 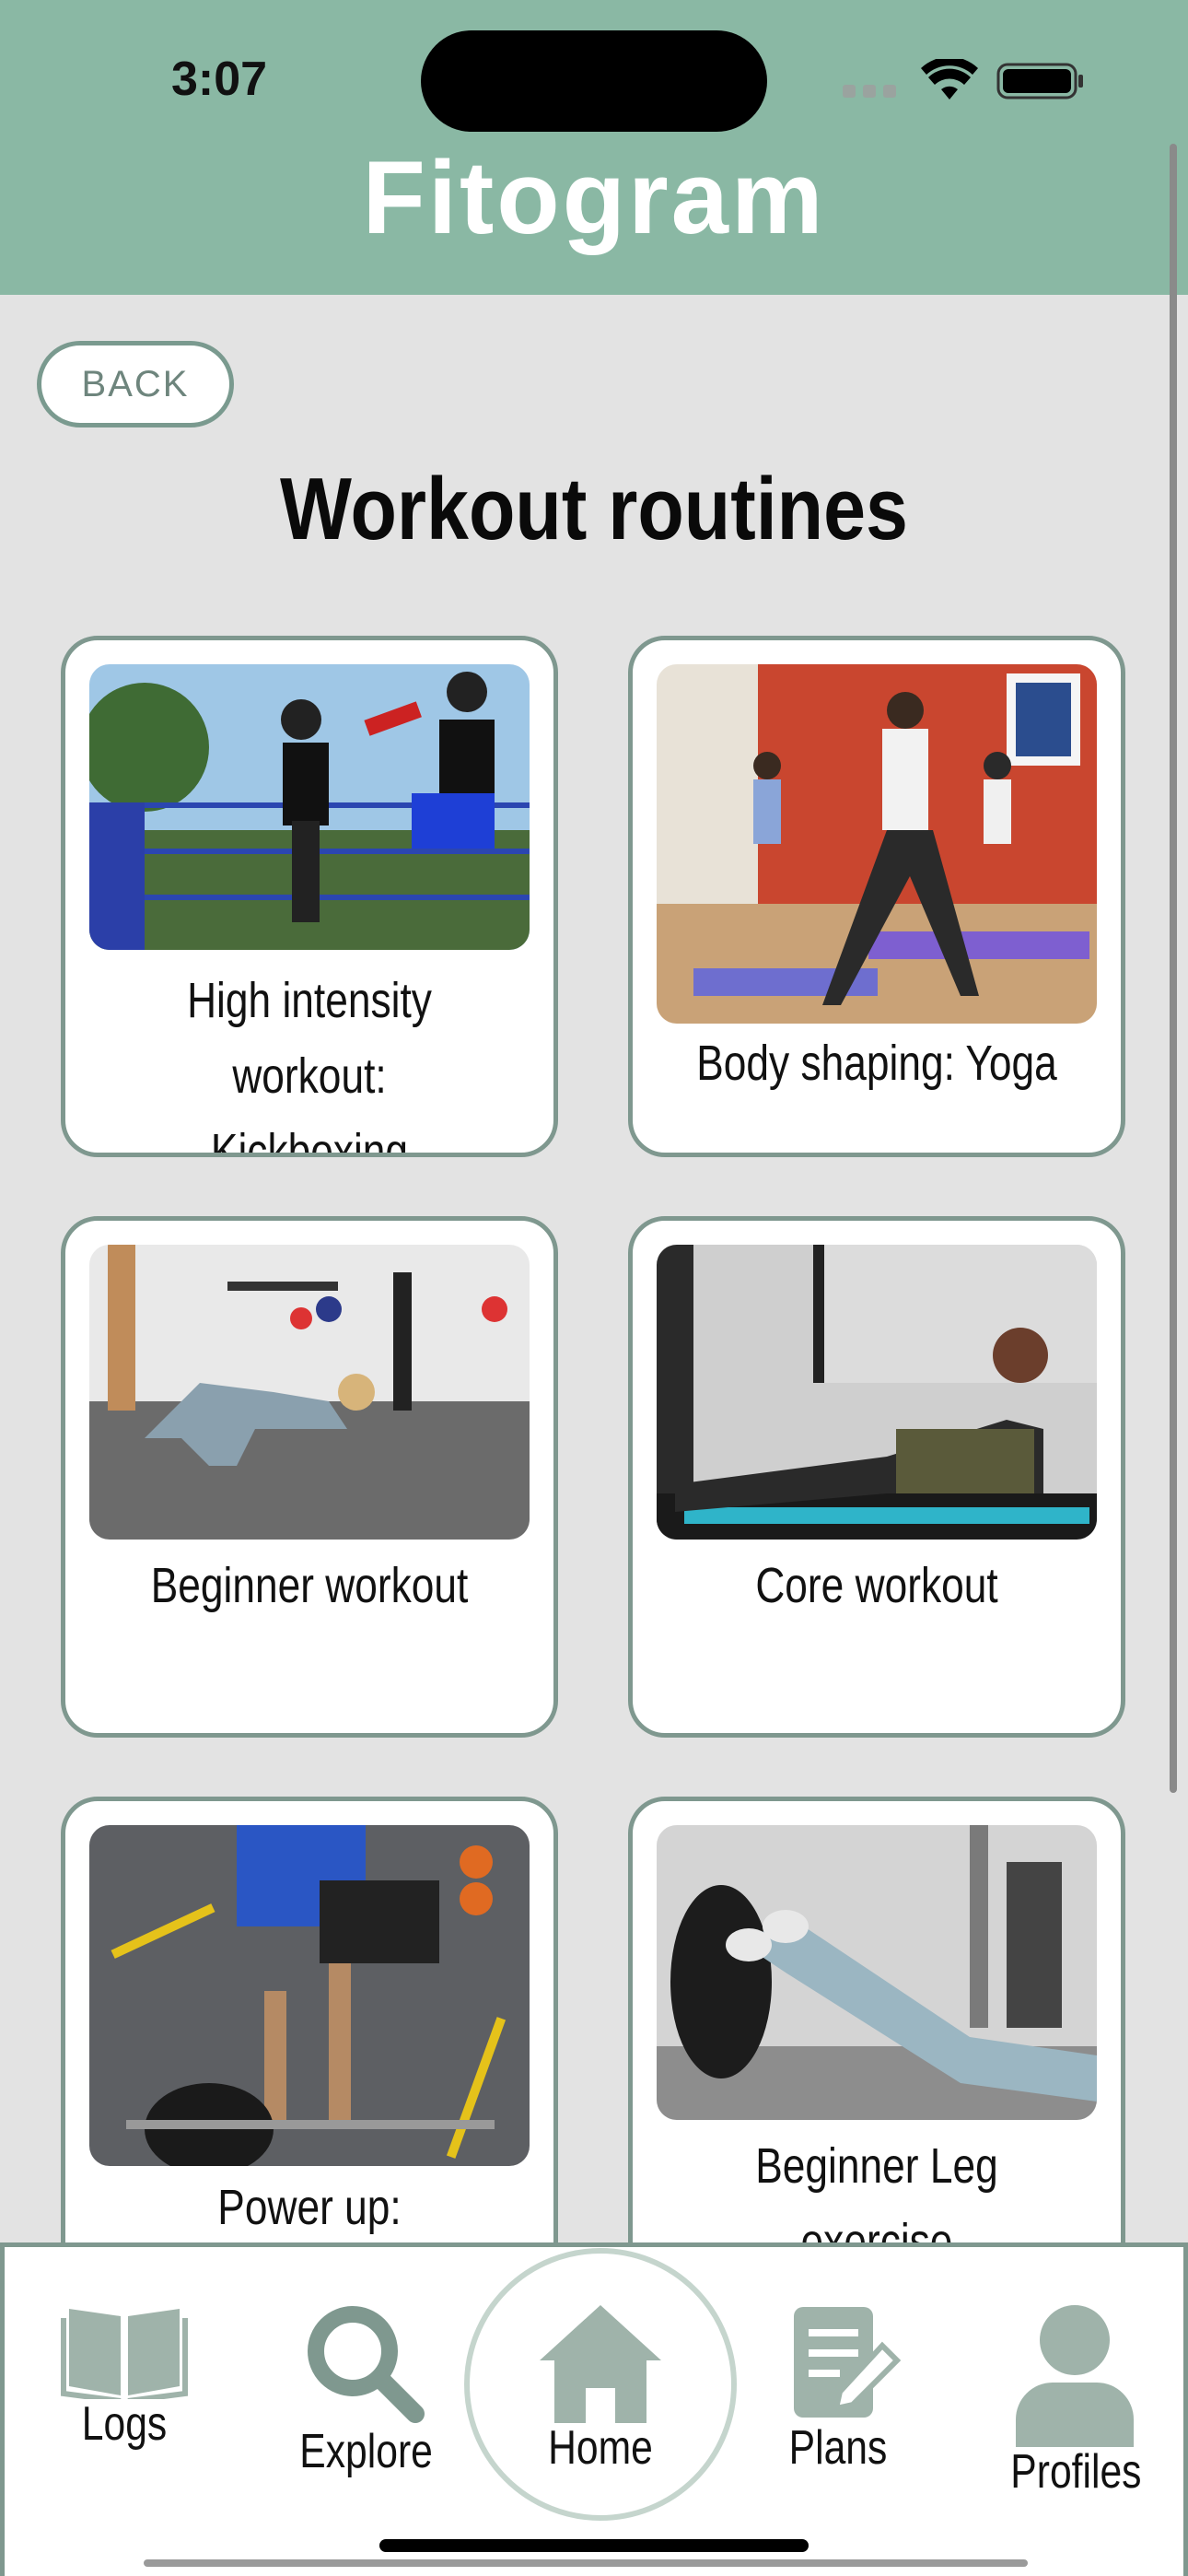 I want to click on card-label: Beginner workout, so click(x=309, y=1585).